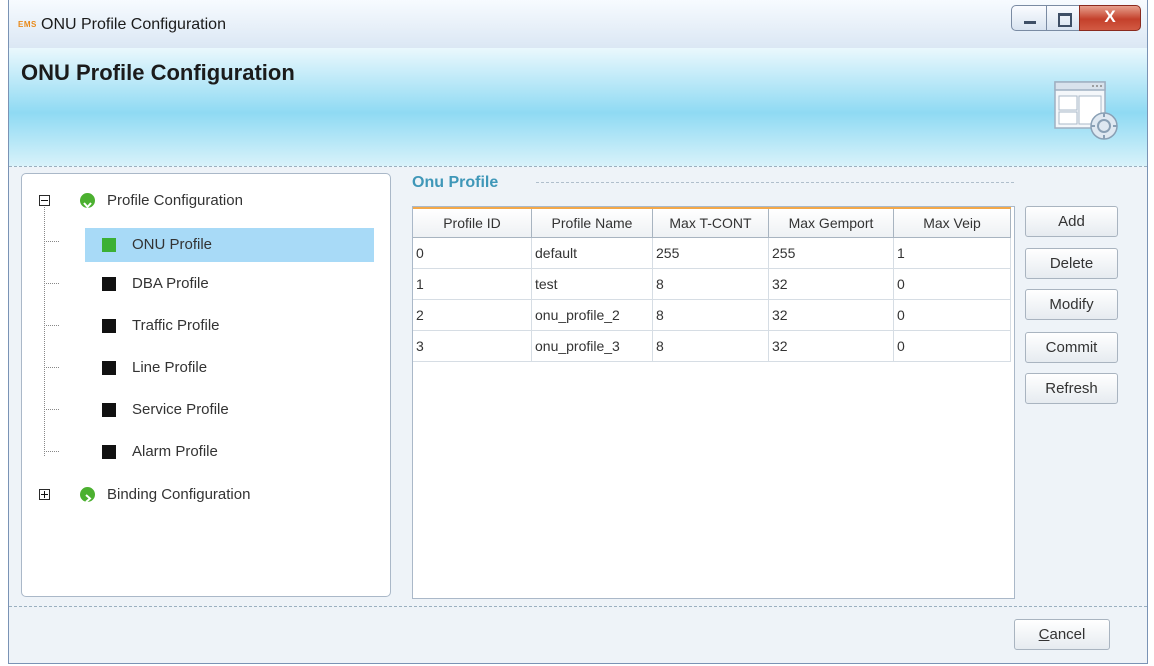  What do you see at coordinates (229, 410) in the screenshot?
I see `tree-item-service-profile: Service Profile` at bounding box center [229, 410].